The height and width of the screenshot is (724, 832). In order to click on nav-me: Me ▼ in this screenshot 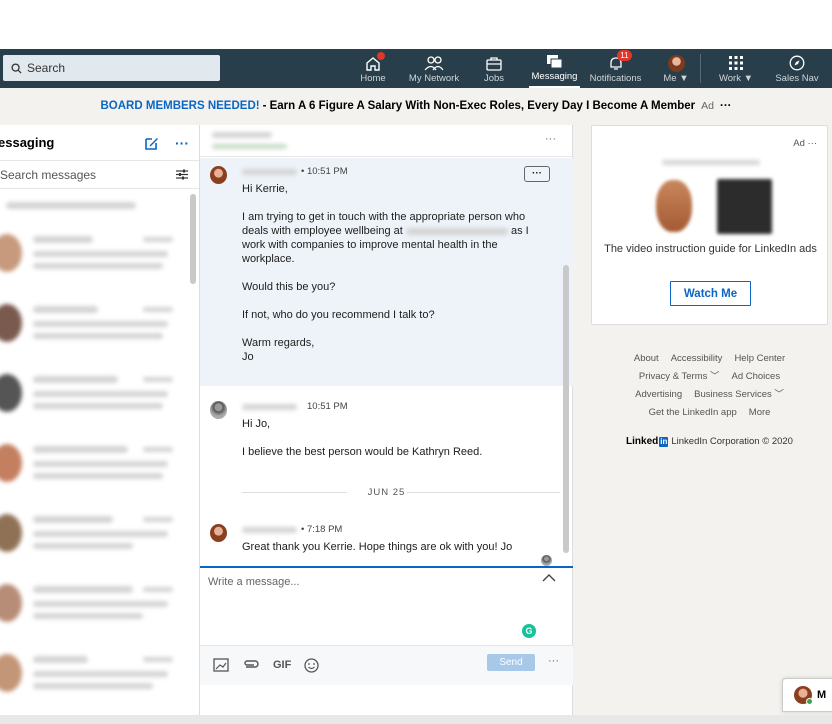, I will do `click(676, 68)`.